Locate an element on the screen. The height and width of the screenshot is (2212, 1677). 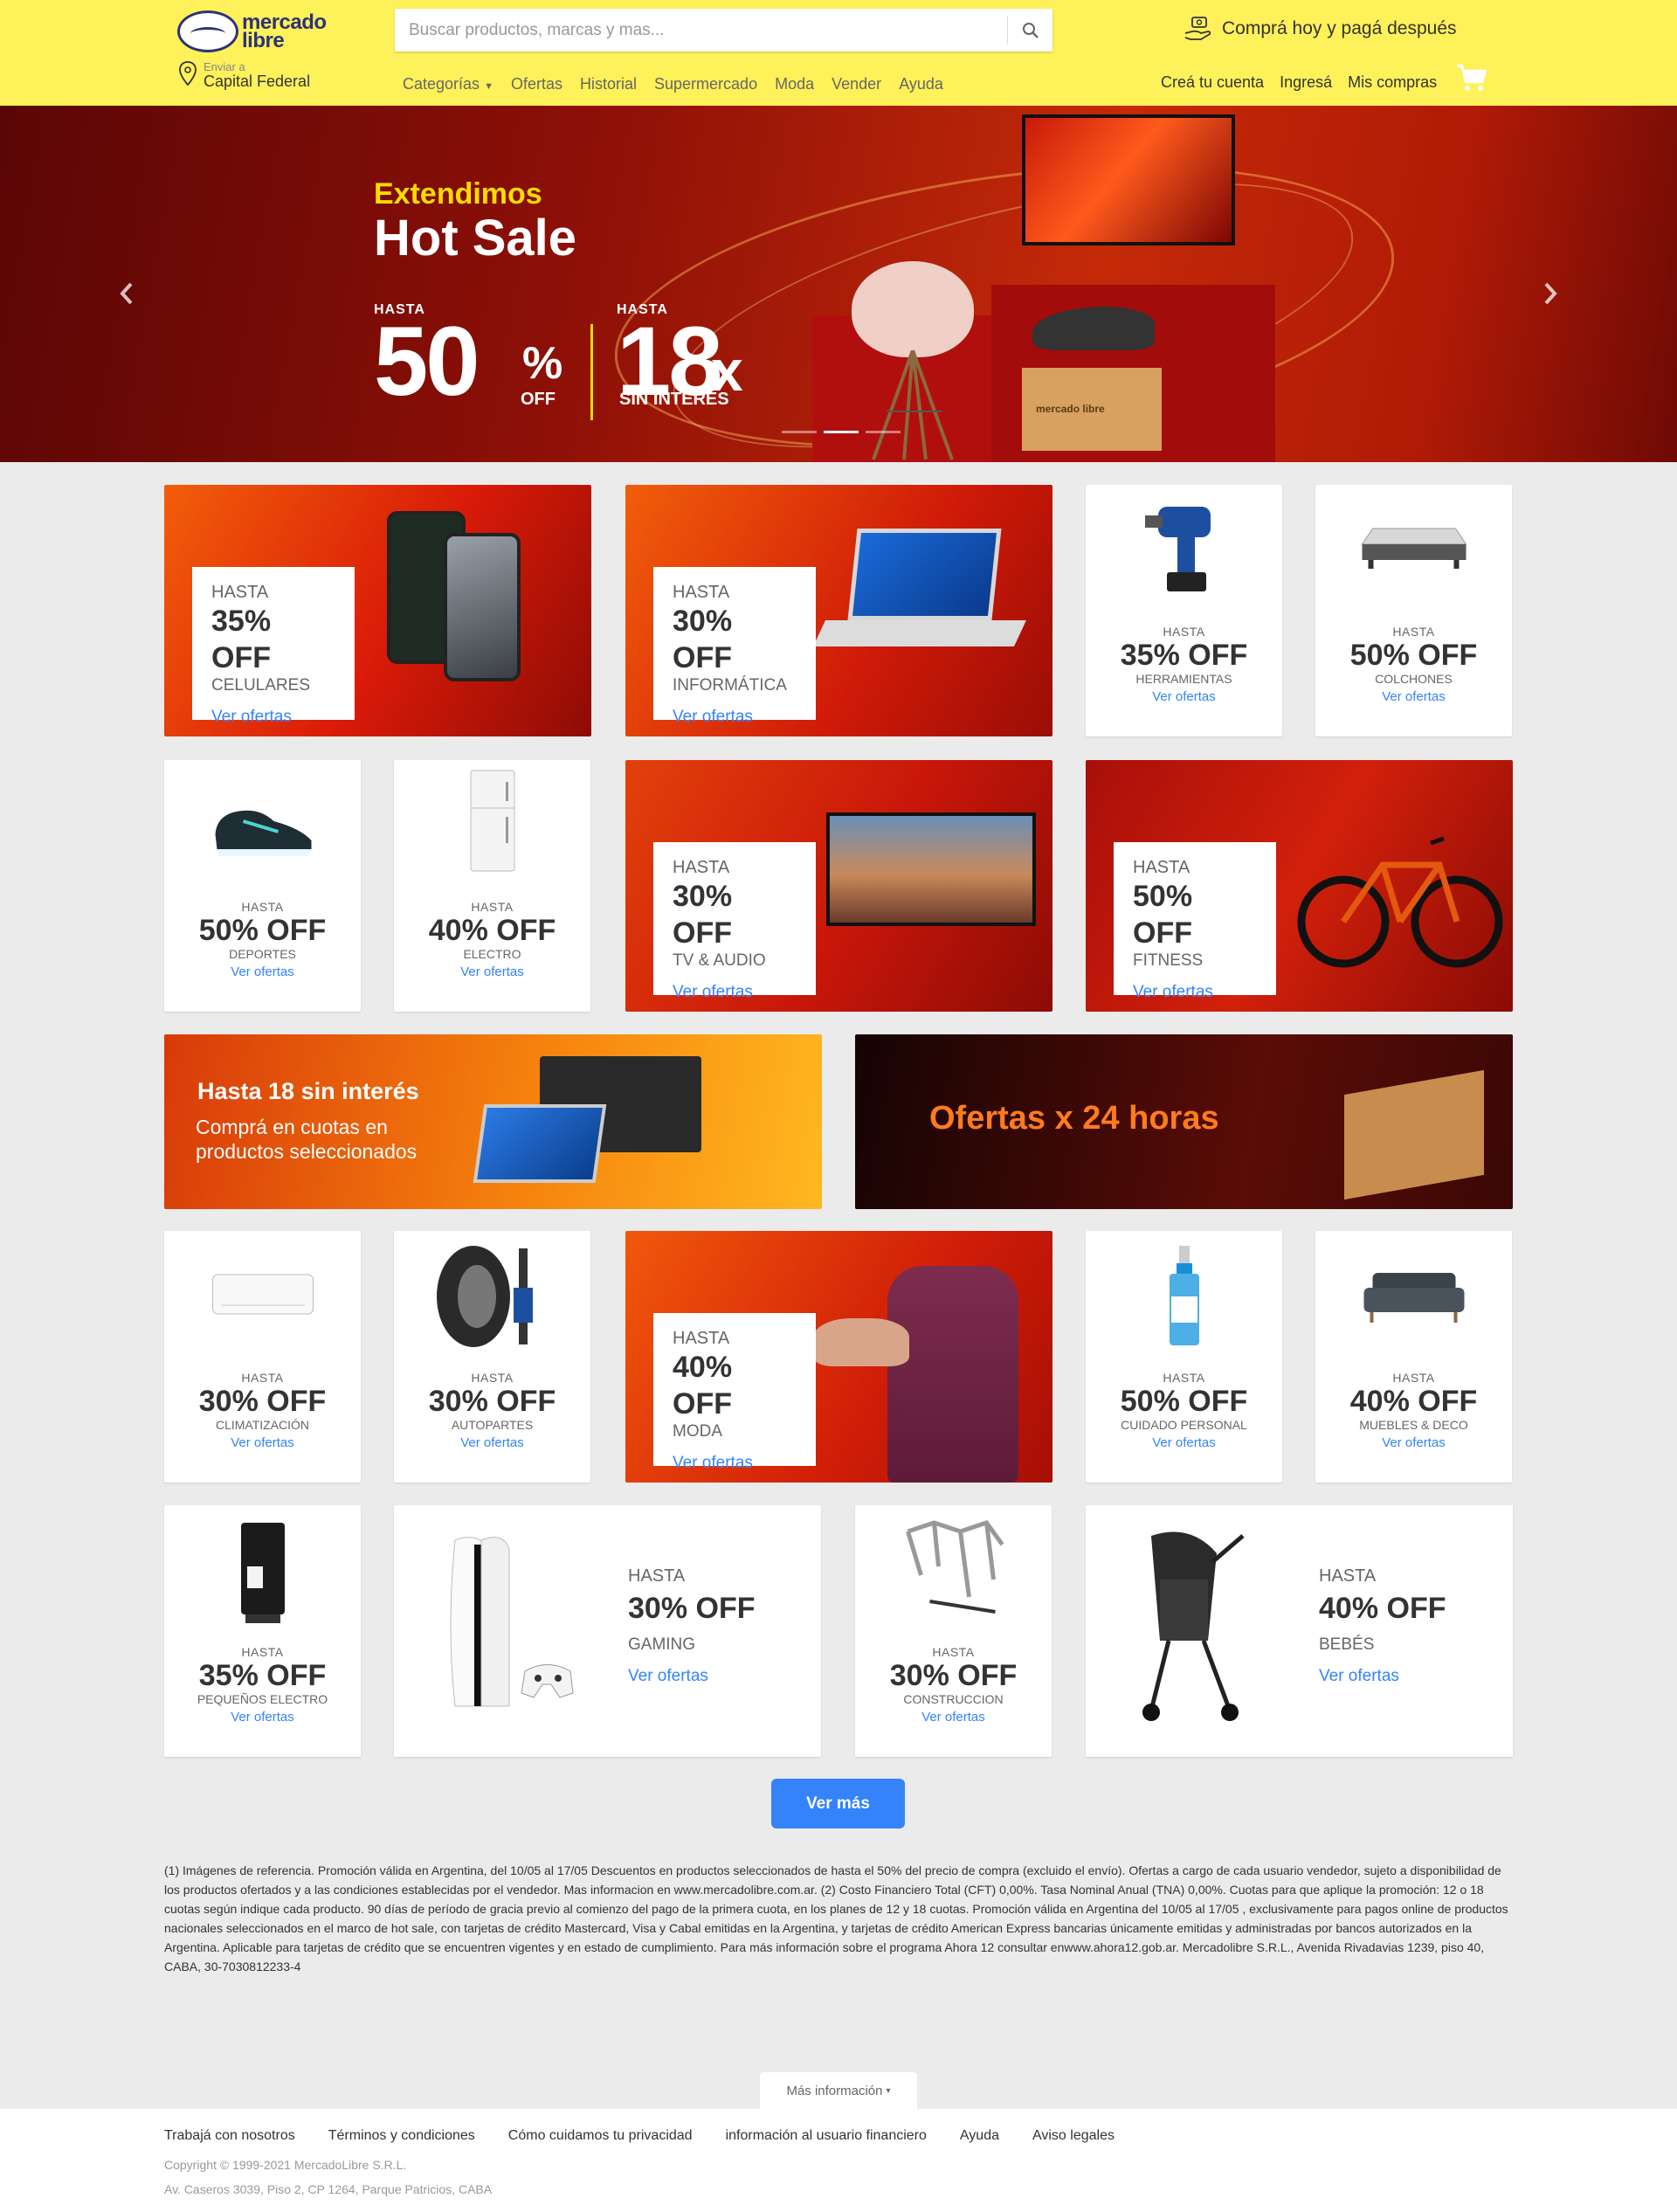
laptop-image is located at coordinates (924, 574).